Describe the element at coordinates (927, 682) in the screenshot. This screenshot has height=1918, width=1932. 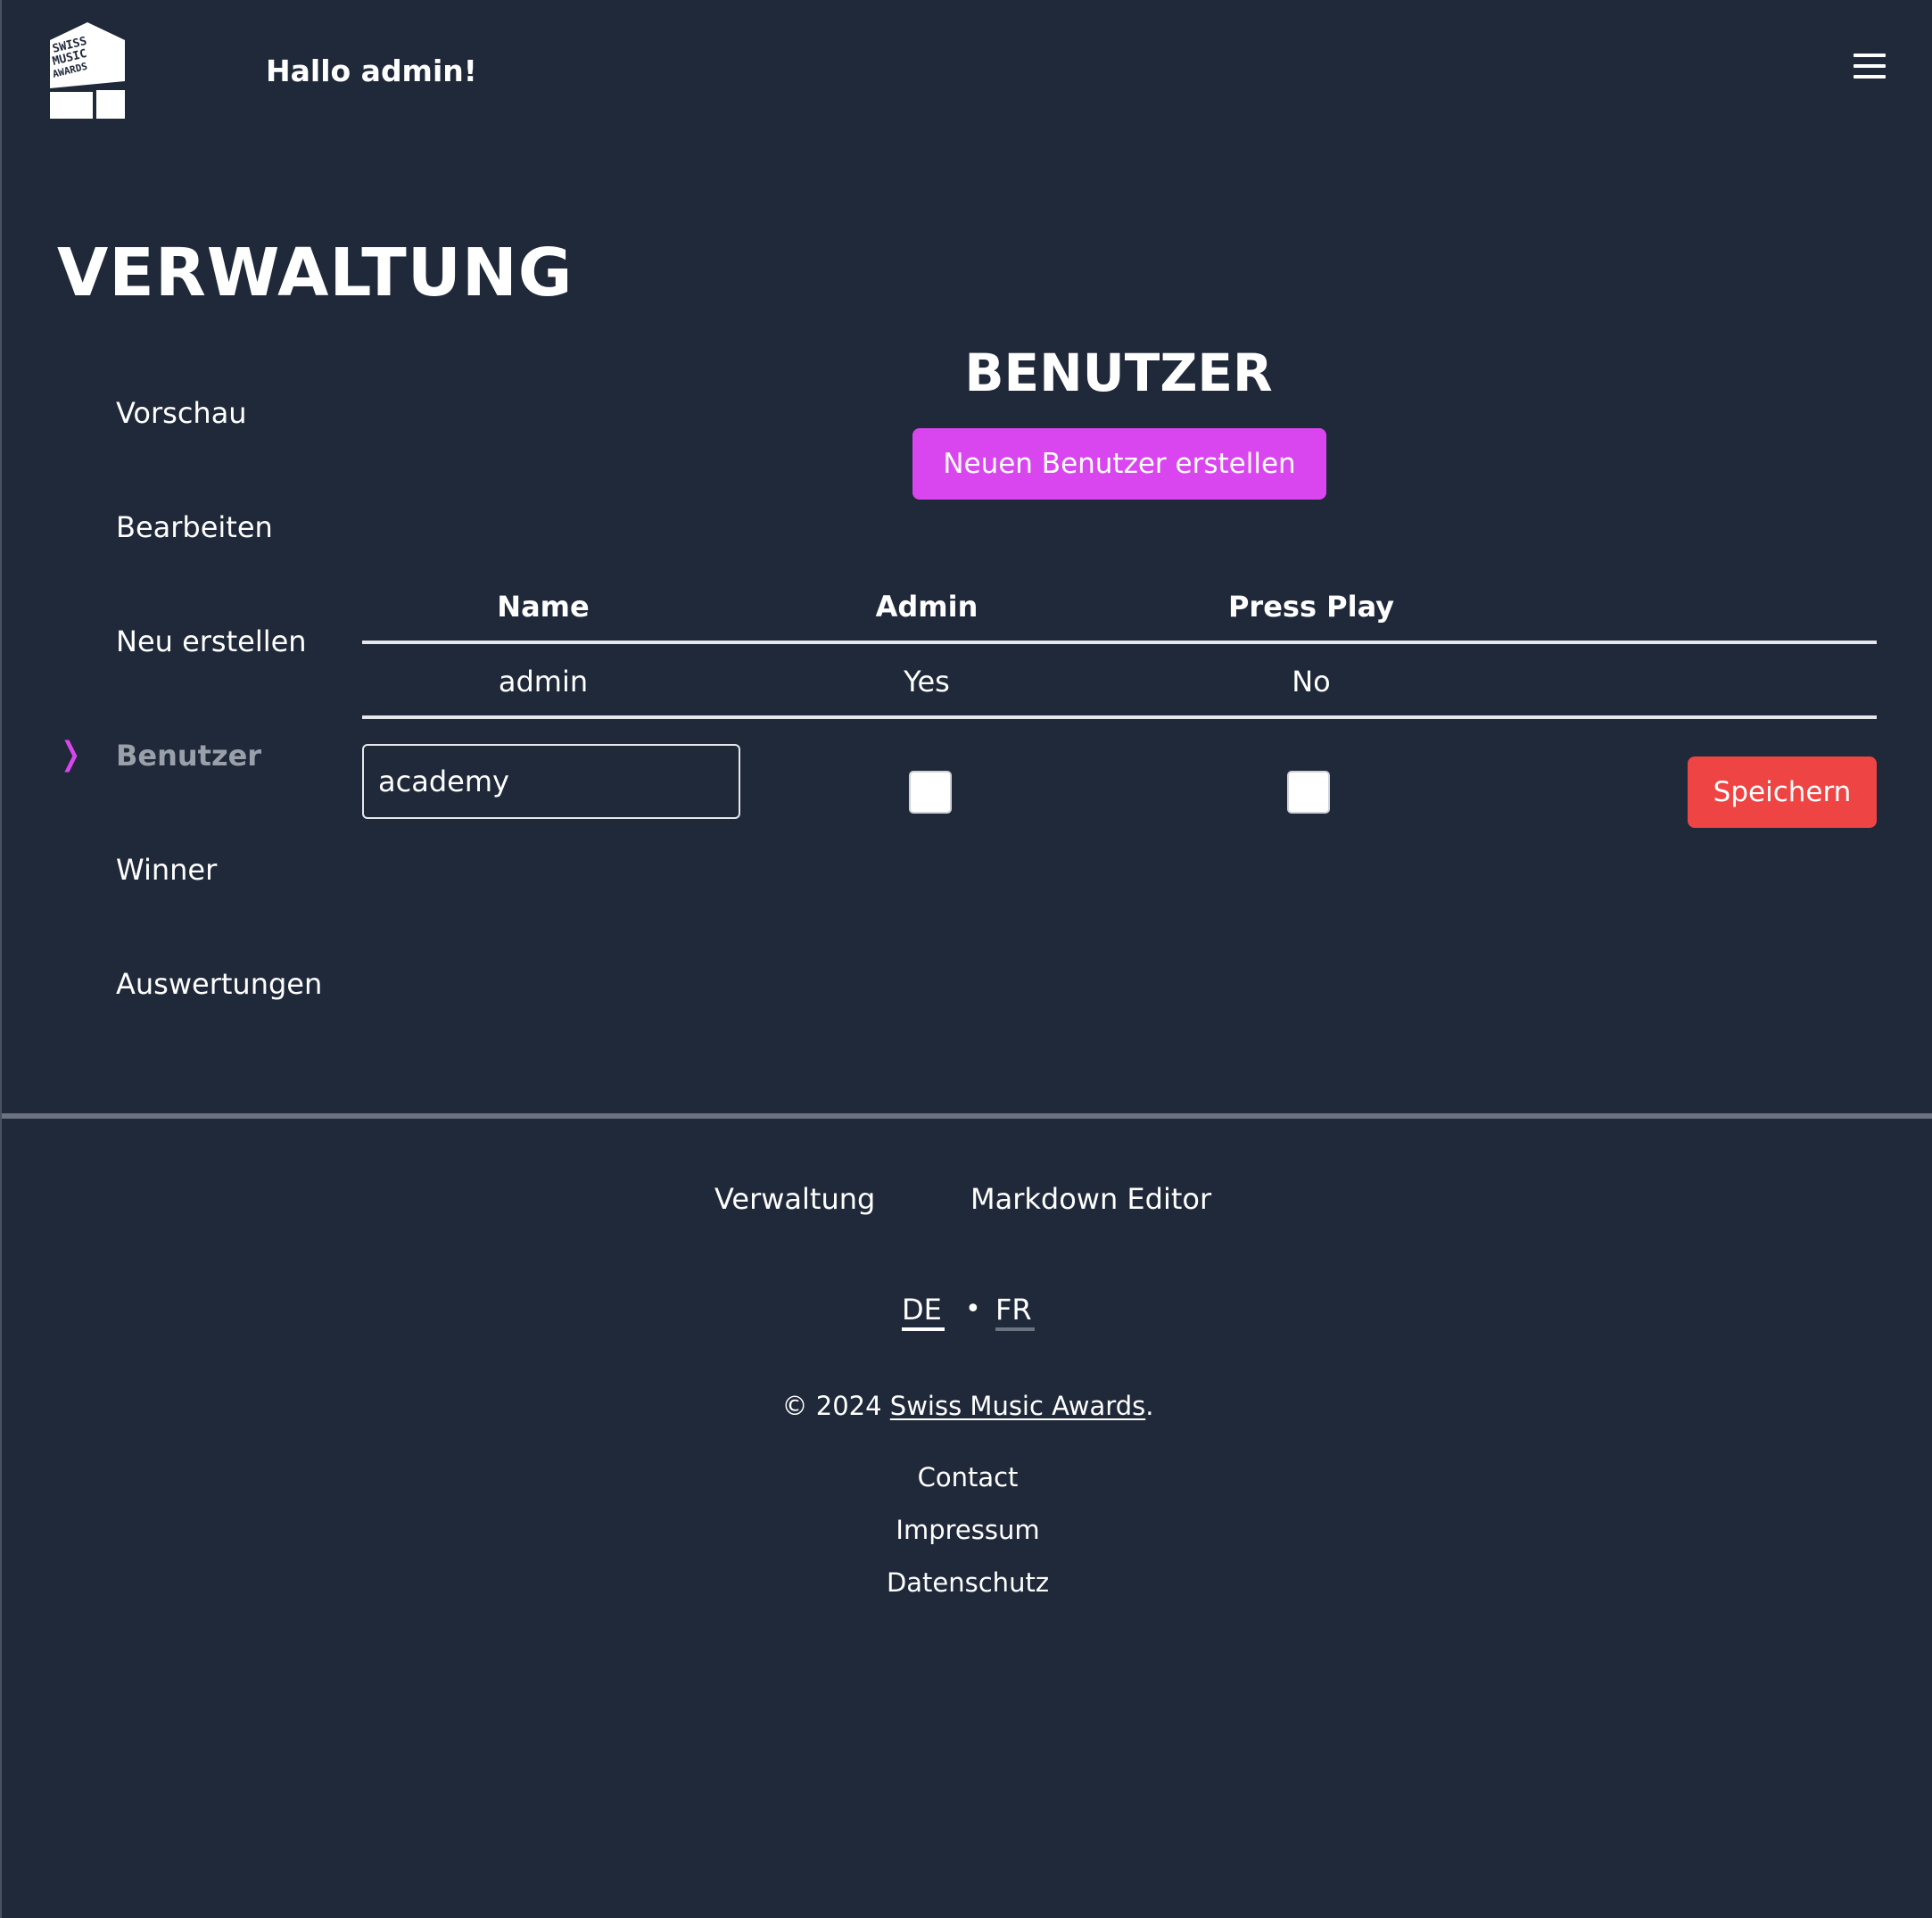
I see `cell-admin: Yes` at that location.